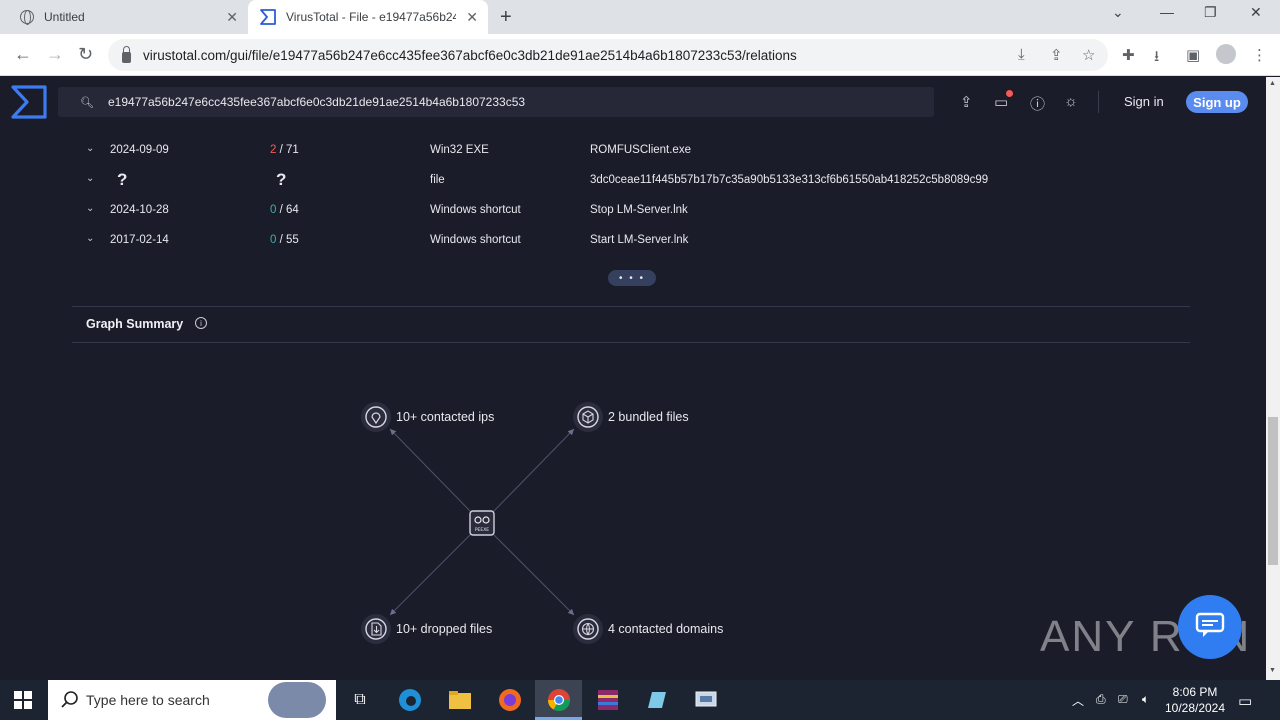 The width and height of the screenshot is (1280, 720). What do you see at coordinates (1156, 58) in the screenshot?
I see `downloads-icon: ⭳` at bounding box center [1156, 58].